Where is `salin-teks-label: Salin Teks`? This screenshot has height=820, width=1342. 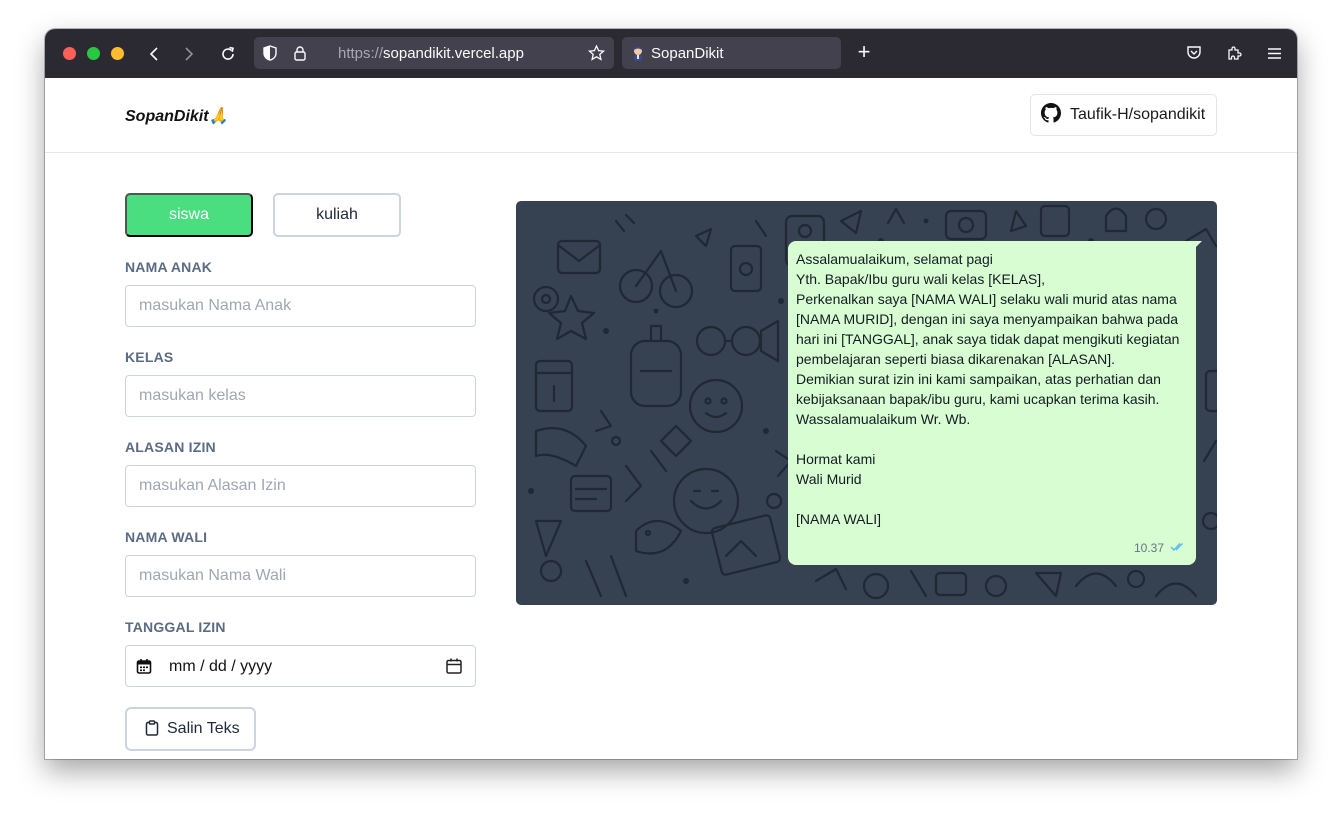
salin-teks-label: Salin Teks is located at coordinates (203, 728).